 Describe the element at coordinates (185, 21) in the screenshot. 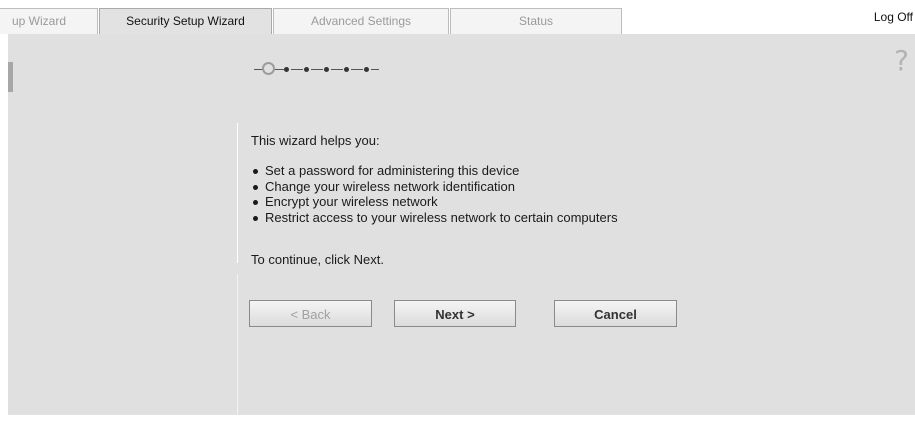

I see `tab-security-setup-wizard: Security Setup Wizard` at that location.